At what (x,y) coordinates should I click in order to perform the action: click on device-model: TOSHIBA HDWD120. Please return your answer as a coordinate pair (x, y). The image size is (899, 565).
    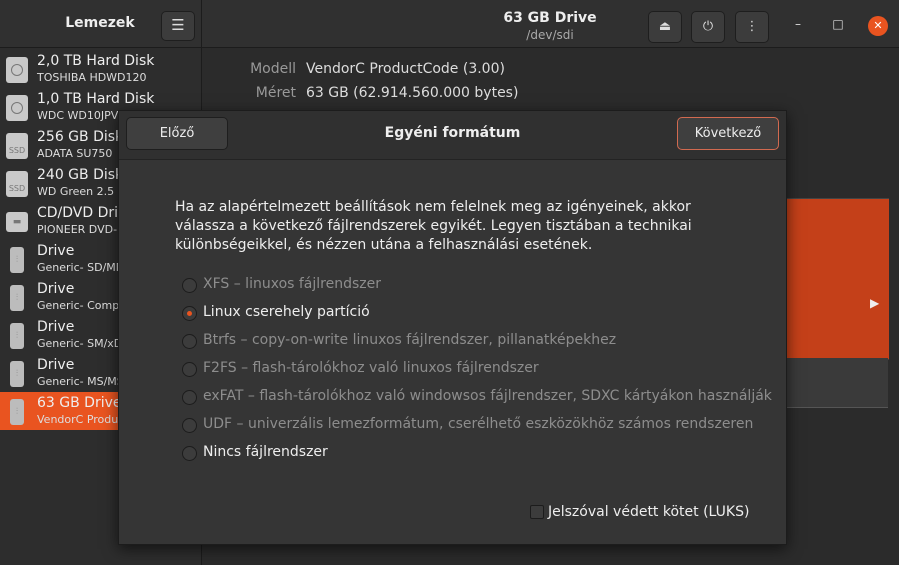
    Looking at the image, I should click on (92, 77).